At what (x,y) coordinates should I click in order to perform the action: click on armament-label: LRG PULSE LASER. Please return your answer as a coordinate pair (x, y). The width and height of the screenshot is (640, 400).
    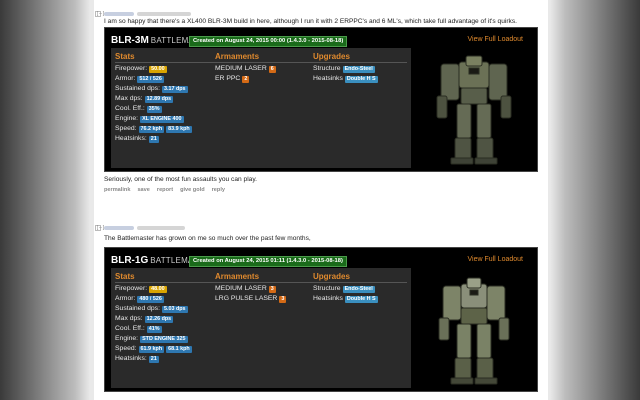
    Looking at the image, I should click on (246, 298).